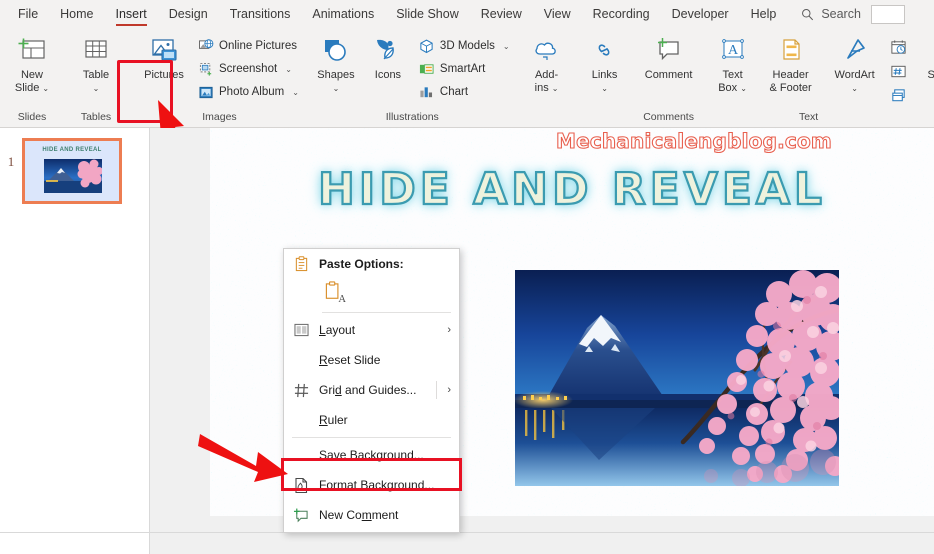 The width and height of the screenshot is (934, 554). What do you see at coordinates (27, 87) in the screenshot?
I see `new-slide-label-line2: Slide` at bounding box center [27, 87].